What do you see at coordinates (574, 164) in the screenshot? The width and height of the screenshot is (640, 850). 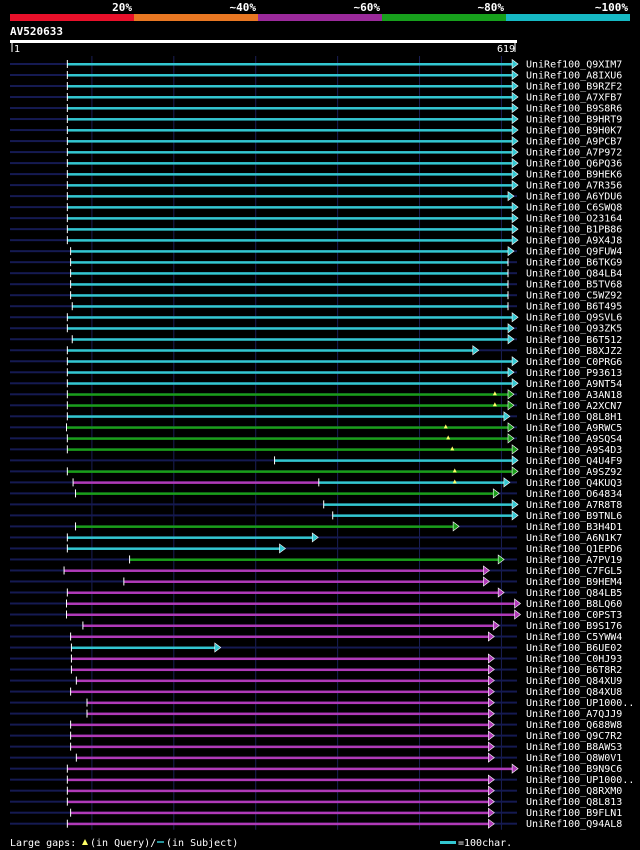 I see `hit-label: UniRef100_Q6PQ36` at bounding box center [574, 164].